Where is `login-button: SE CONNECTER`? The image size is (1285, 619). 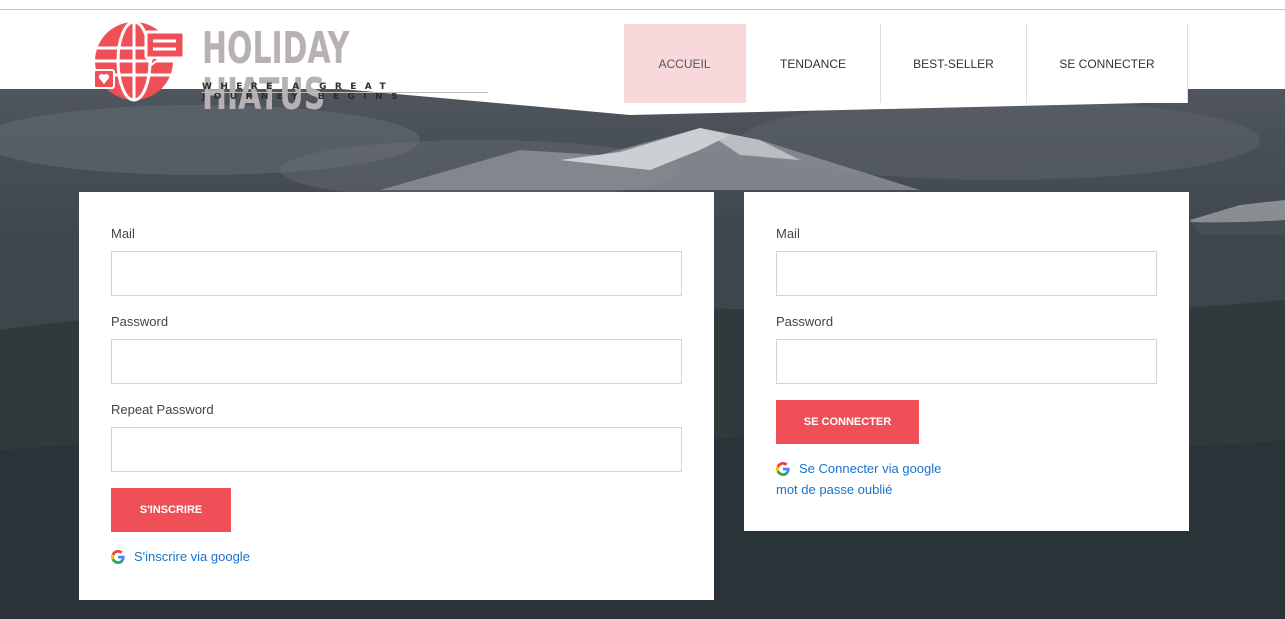 login-button: SE CONNECTER is located at coordinates (847, 422).